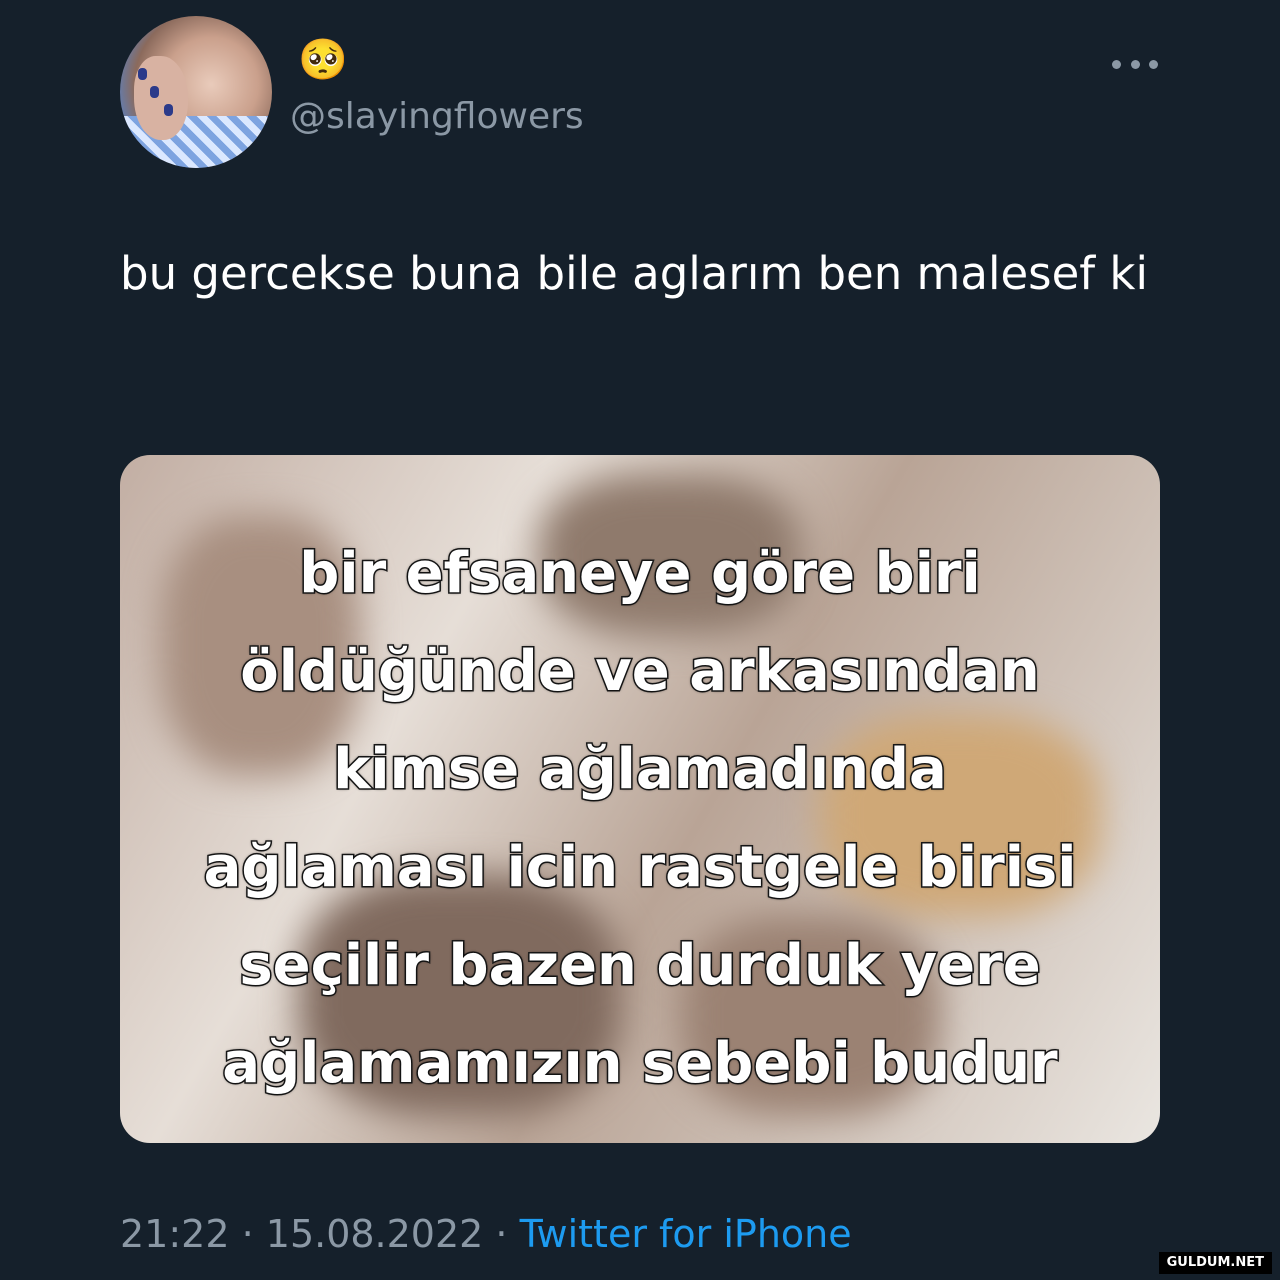  I want to click on caption-line: öldüğünde ve arkasından, so click(640, 672).